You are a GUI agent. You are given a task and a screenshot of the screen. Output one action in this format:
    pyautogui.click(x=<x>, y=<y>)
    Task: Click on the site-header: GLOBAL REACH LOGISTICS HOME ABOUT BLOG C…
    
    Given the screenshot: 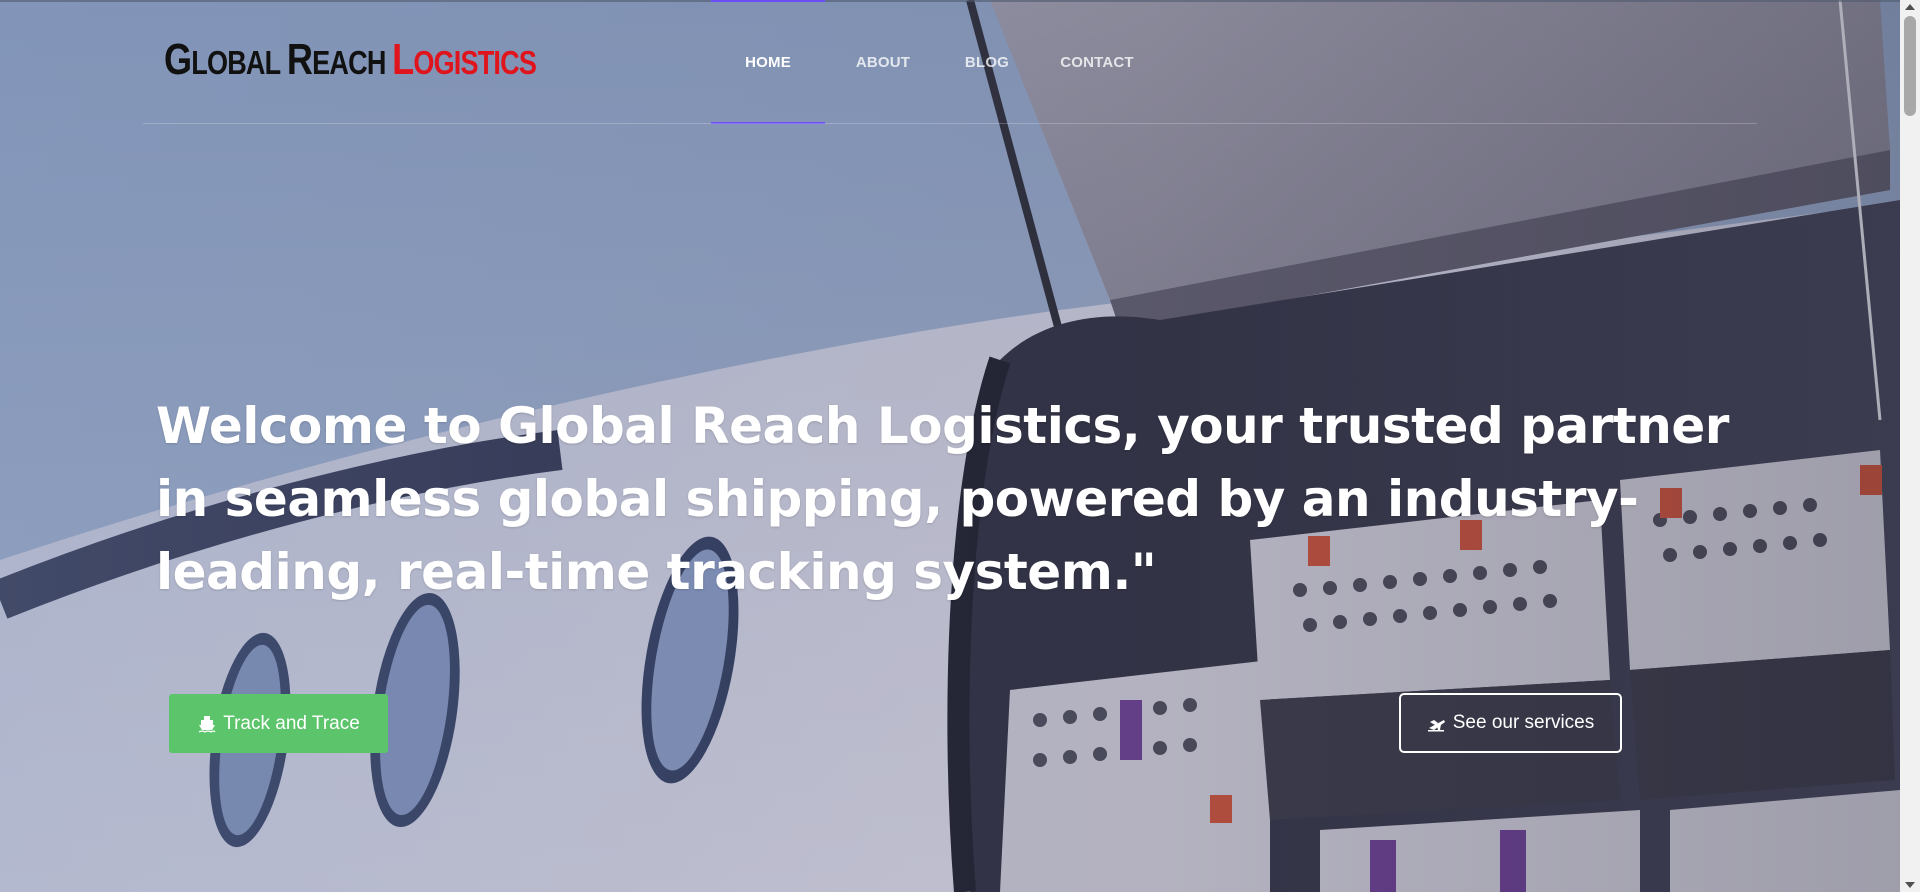 What is the action you would take?
    pyautogui.click(x=950, y=62)
    